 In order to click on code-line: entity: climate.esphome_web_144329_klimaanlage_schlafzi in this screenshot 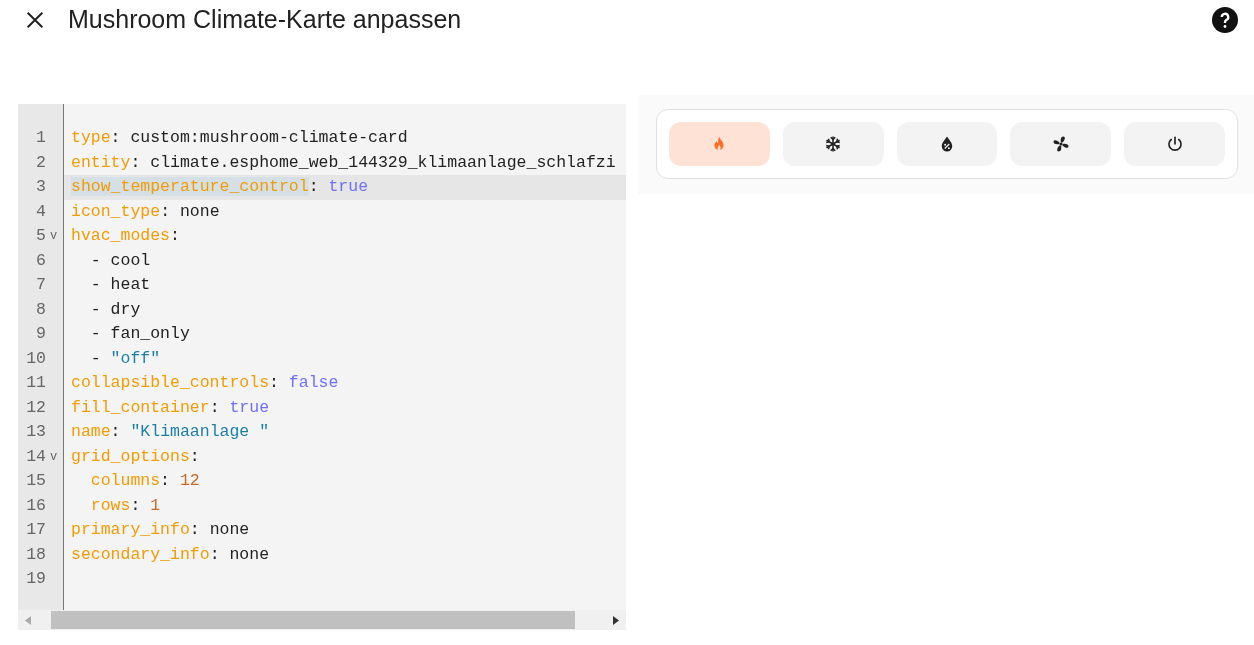, I will do `click(343, 162)`.